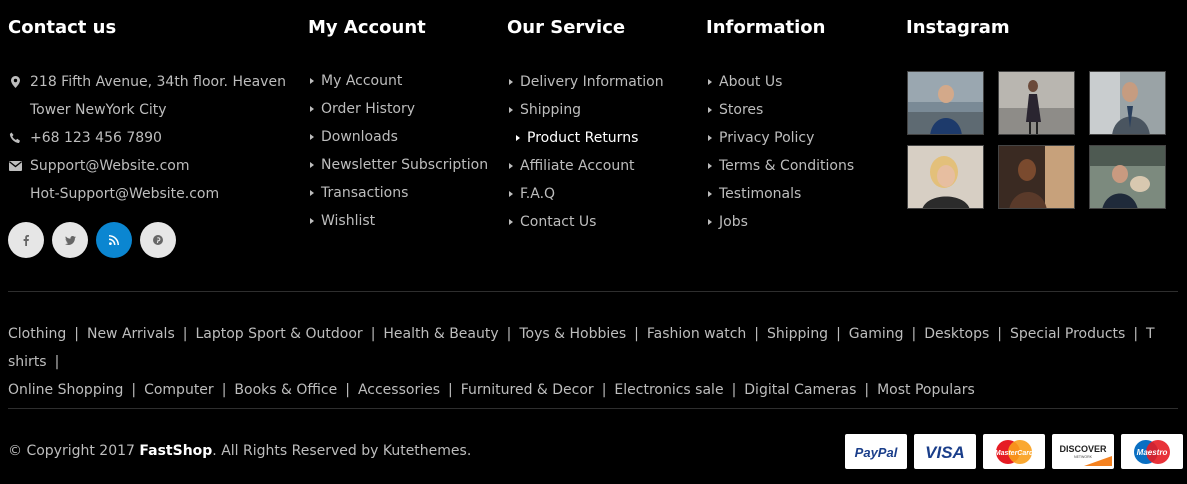 The image size is (1187, 484). I want to click on link-label: Shipping, so click(551, 110).